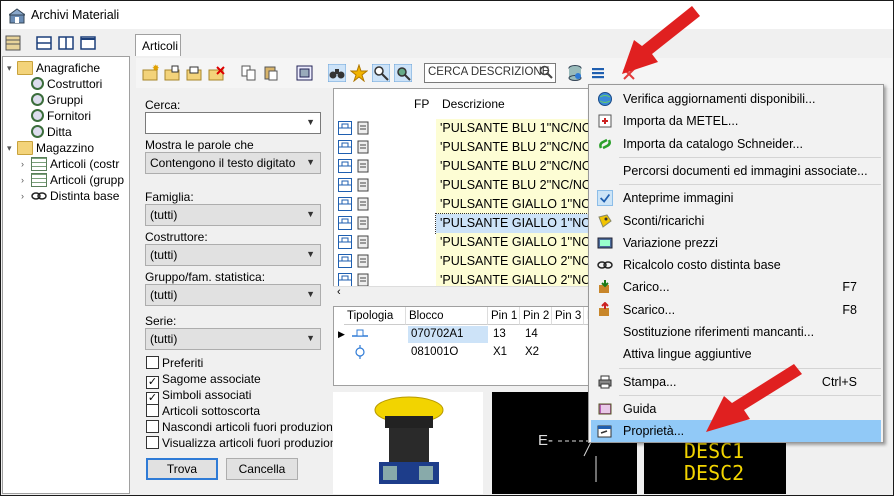  What do you see at coordinates (498, 334) in the screenshot?
I see `cell-pin1: 13` at bounding box center [498, 334].